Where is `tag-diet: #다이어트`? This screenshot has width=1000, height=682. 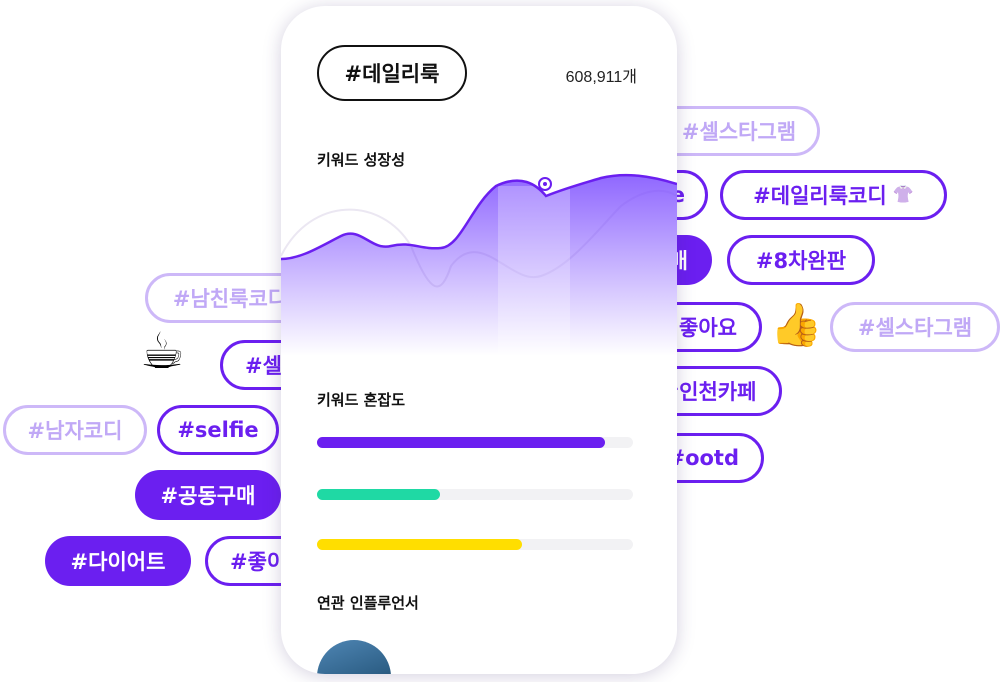
tag-diet: #다이어트 is located at coordinates (118, 561).